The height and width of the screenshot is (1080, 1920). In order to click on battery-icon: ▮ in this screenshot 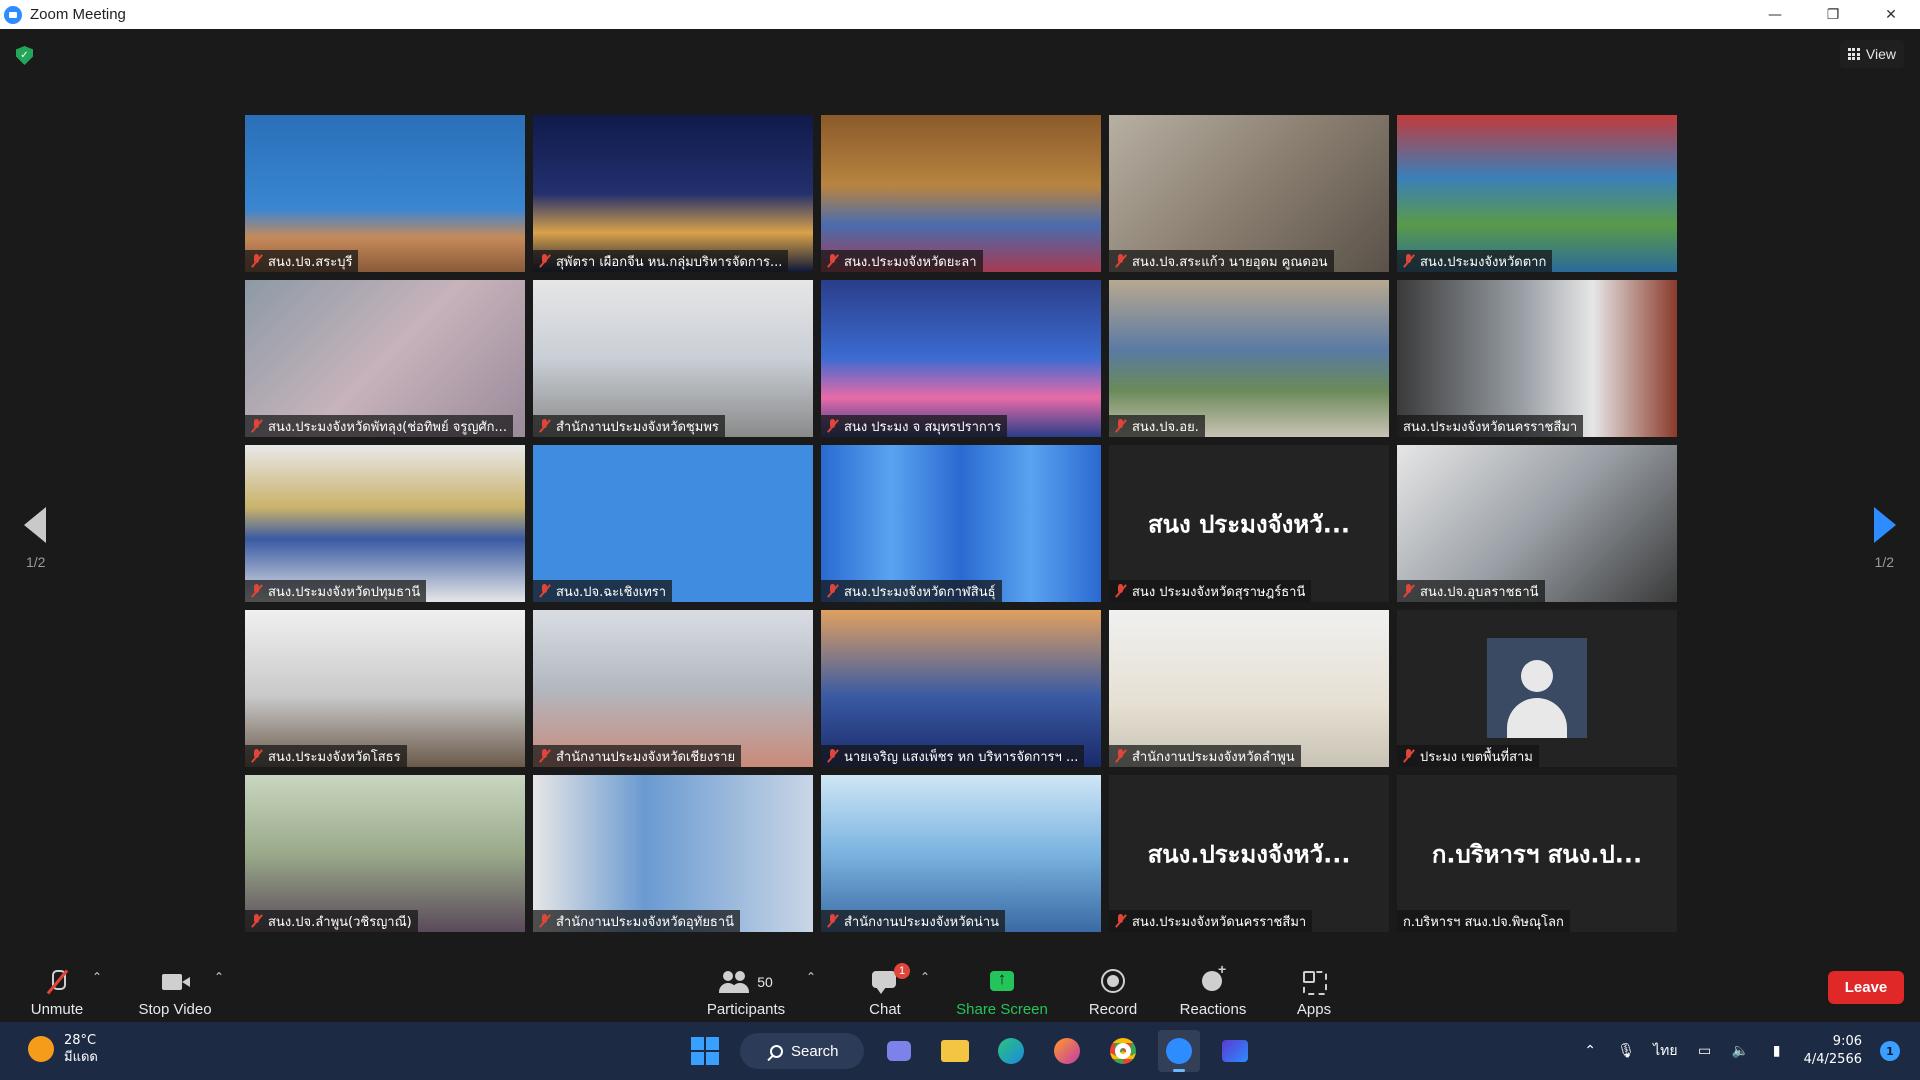, I will do `click(1777, 1051)`.